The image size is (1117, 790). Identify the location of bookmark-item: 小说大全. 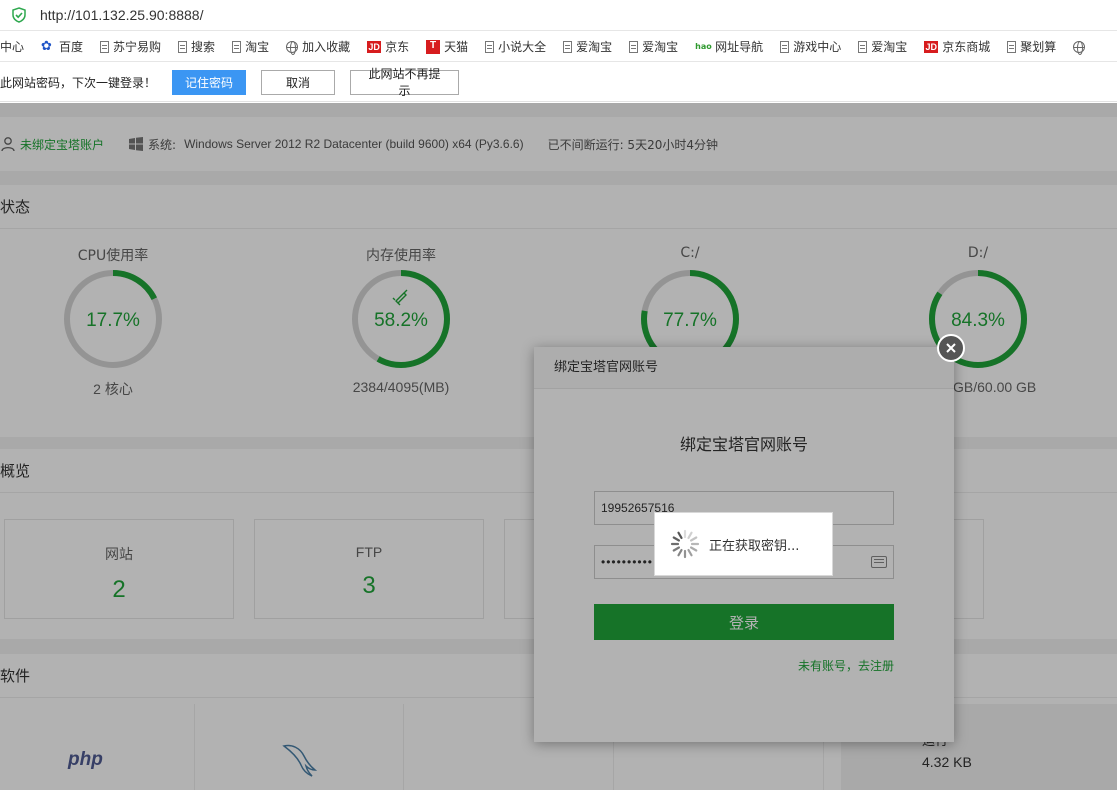
(515, 46).